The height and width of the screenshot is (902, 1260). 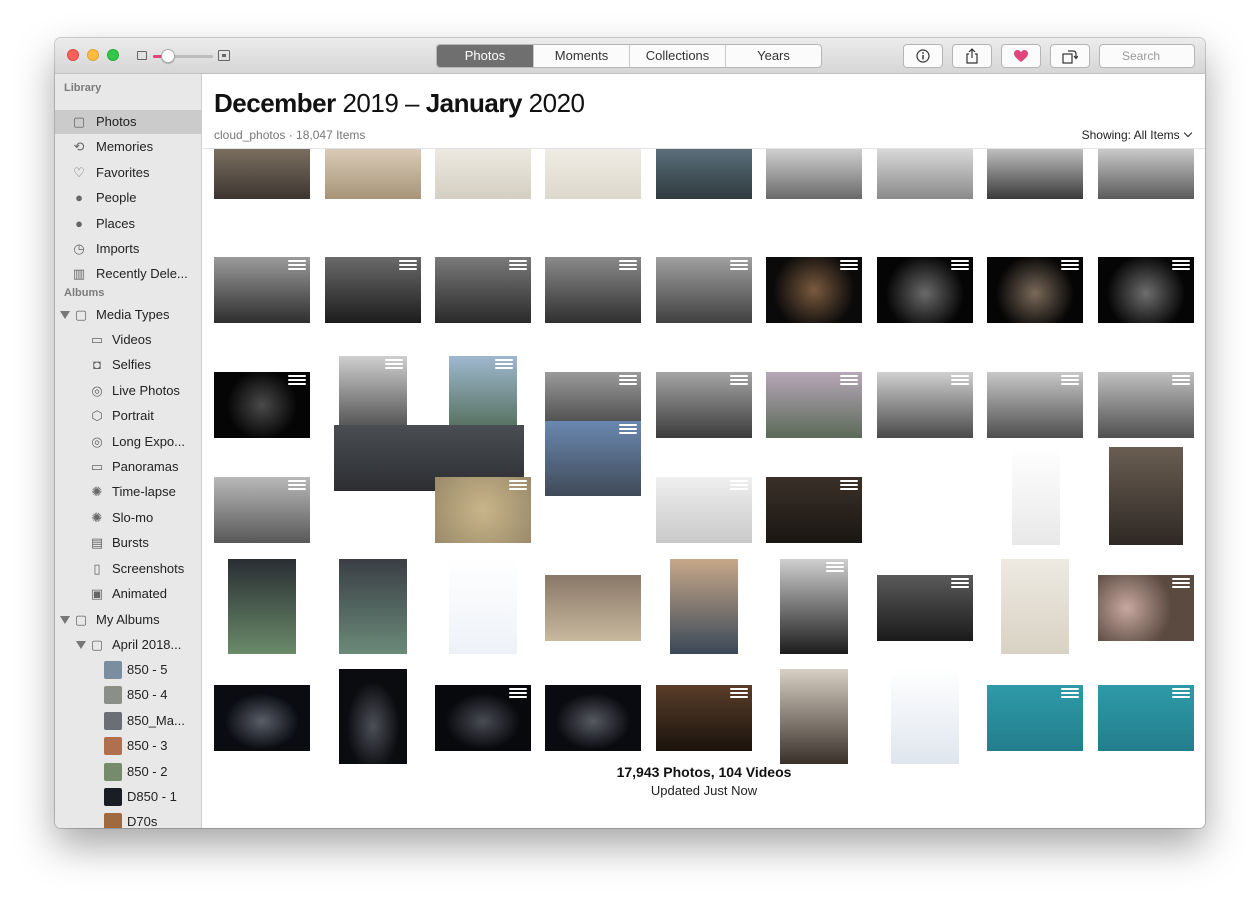 What do you see at coordinates (93, 55) in the screenshot?
I see `minimize-button` at bounding box center [93, 55].